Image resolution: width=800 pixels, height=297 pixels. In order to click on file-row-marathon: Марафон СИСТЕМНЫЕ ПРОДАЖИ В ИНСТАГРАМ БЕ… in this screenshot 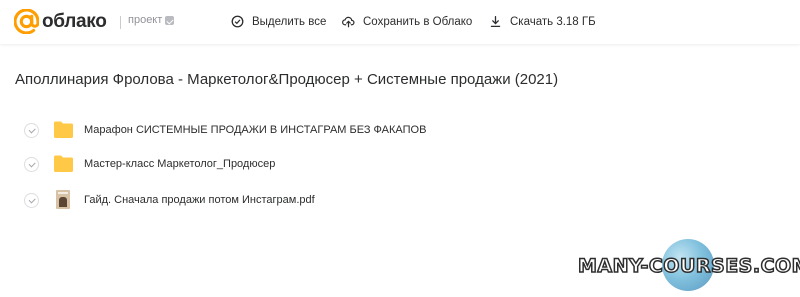, I will do `click(400, 131)`.